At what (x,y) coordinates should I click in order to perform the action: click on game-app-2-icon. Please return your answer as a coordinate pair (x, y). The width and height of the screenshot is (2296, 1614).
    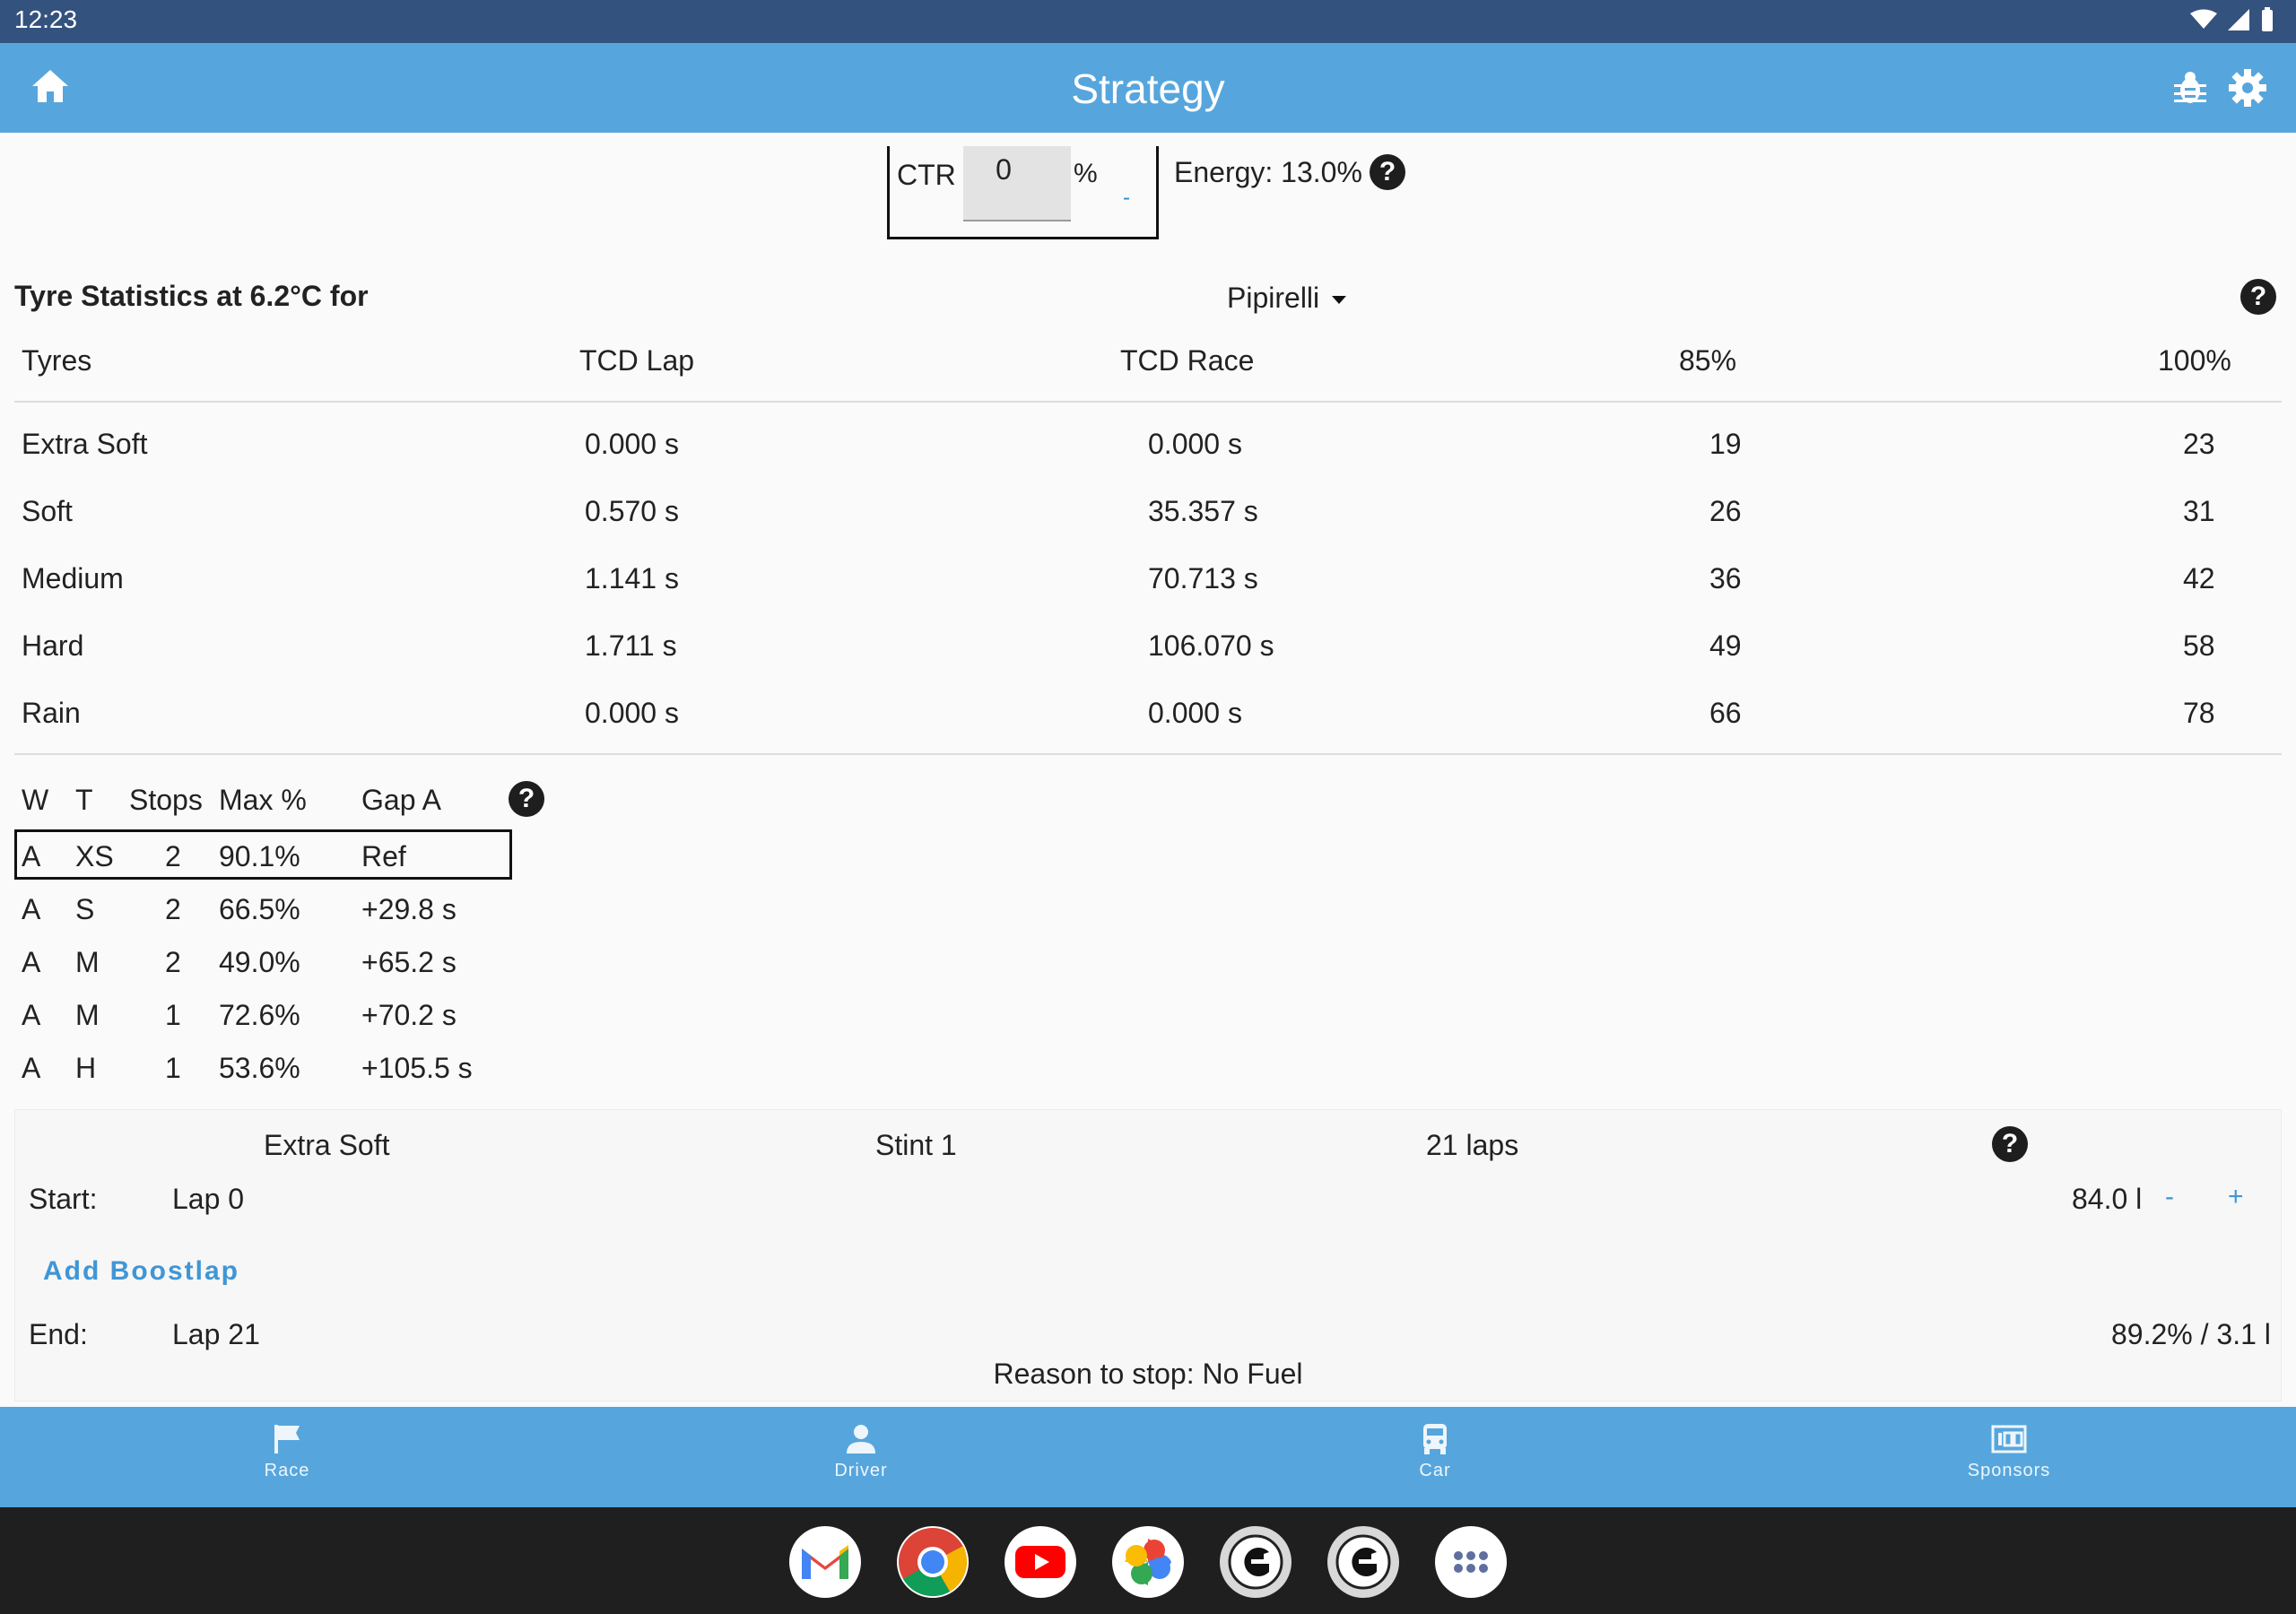
    Looking at the image, I should click on (1363, 1562).